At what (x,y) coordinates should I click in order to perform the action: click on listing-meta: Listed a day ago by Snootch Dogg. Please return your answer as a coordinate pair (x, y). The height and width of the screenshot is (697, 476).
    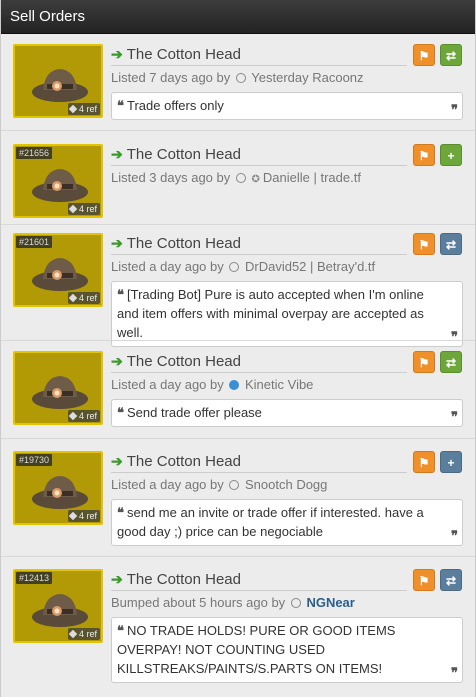
    Looking at the image, I should click on (219, 484).